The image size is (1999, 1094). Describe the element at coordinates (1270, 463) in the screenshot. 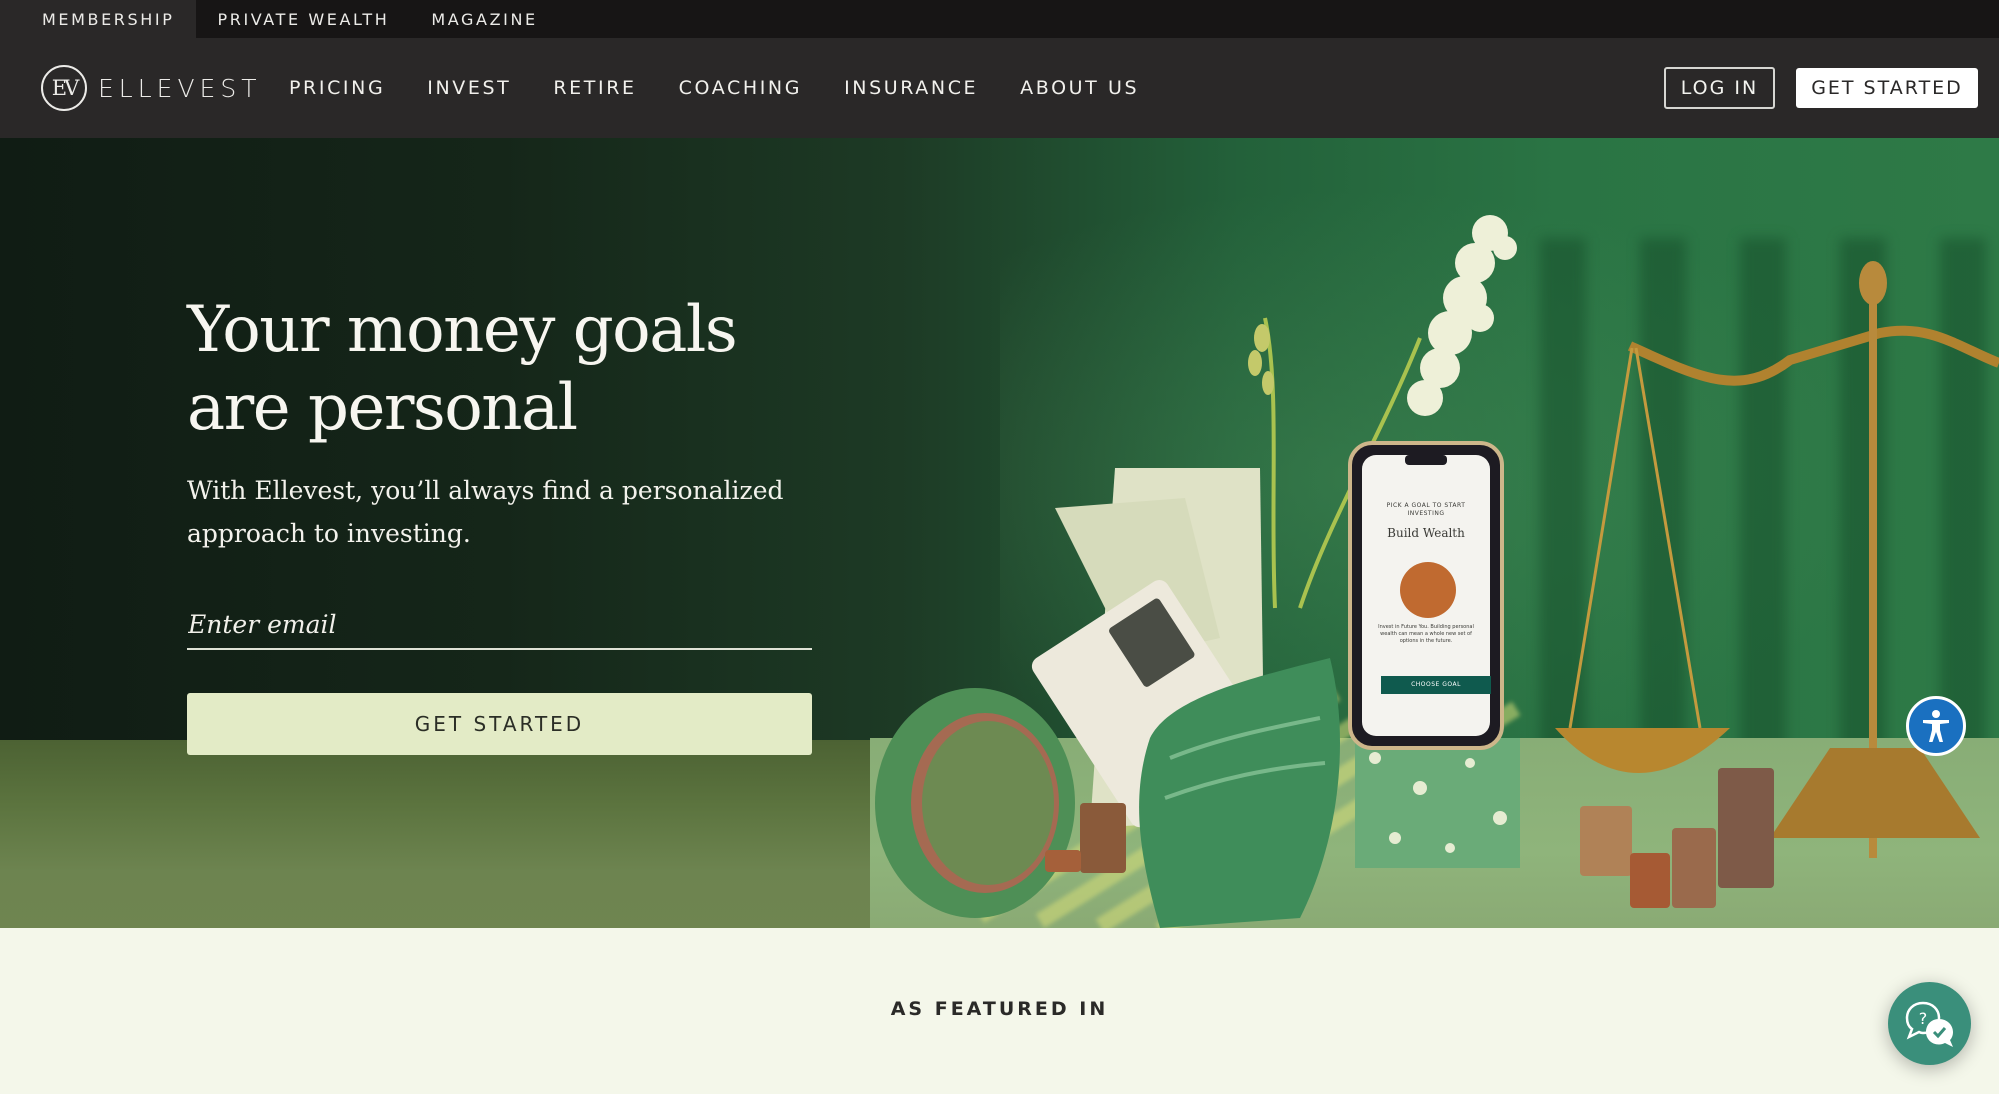

I see `flower-stem` at that location.